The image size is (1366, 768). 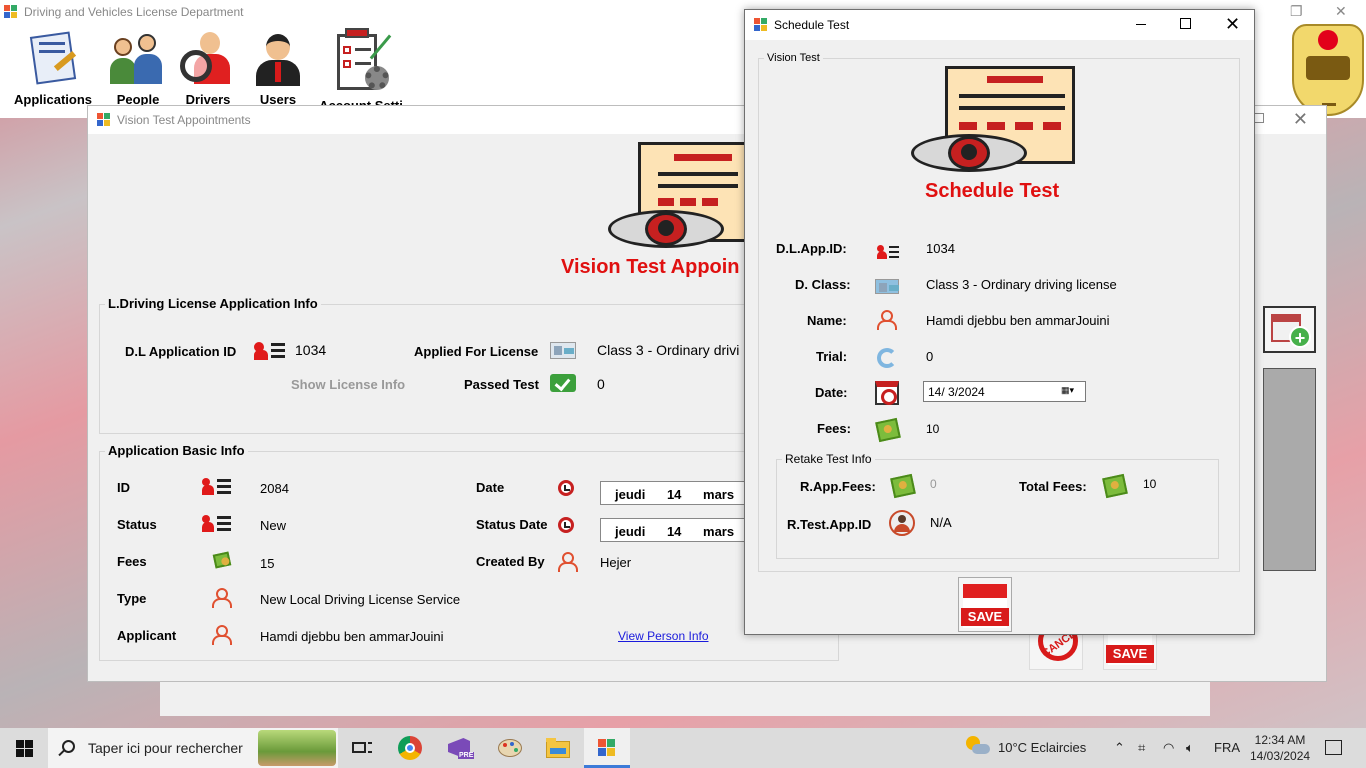 What do you see at coordinates (1141, 24) in the screenshot?
I see `minimize-icon` at bounding box center [1141, 24].